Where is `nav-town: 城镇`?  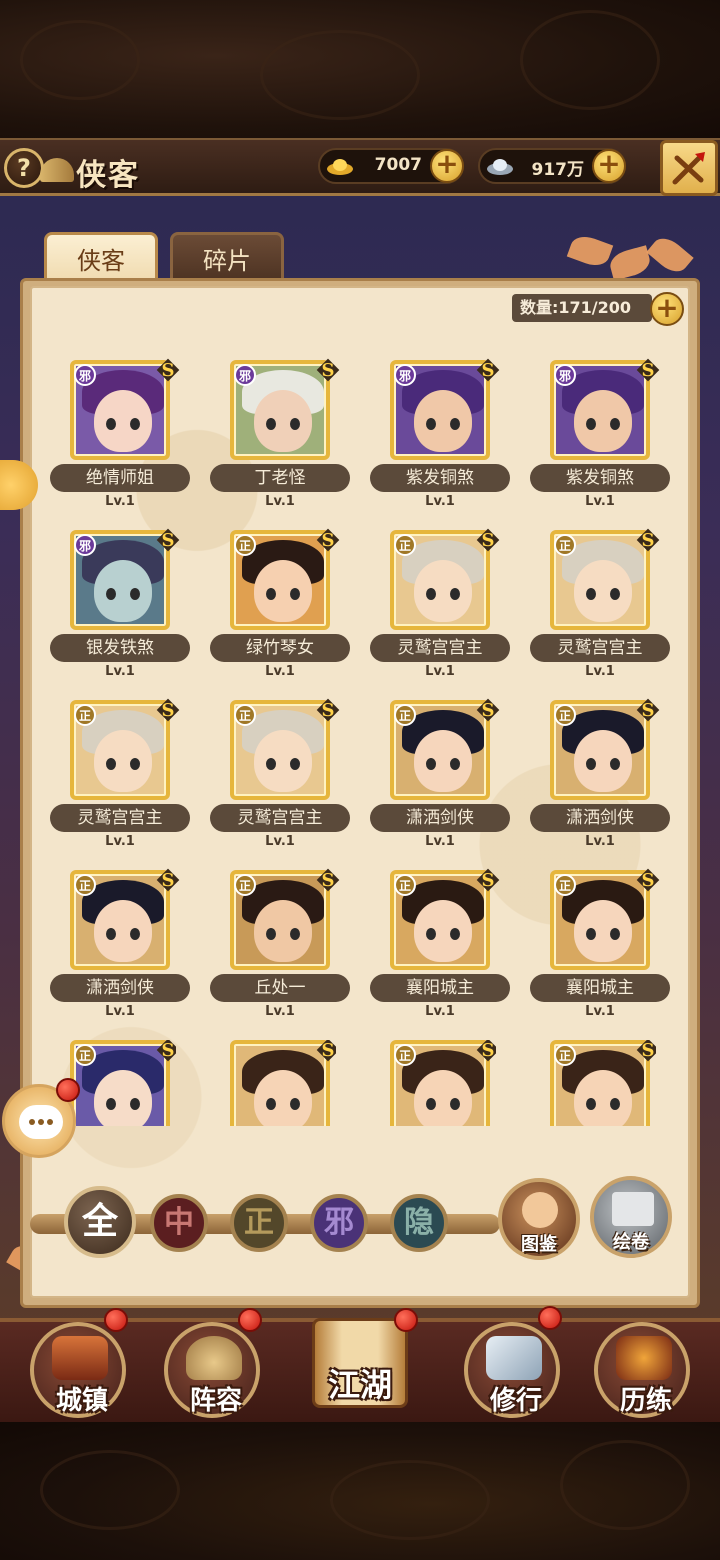
nav-town: 城镇 is located at coordinates (78, 1370).